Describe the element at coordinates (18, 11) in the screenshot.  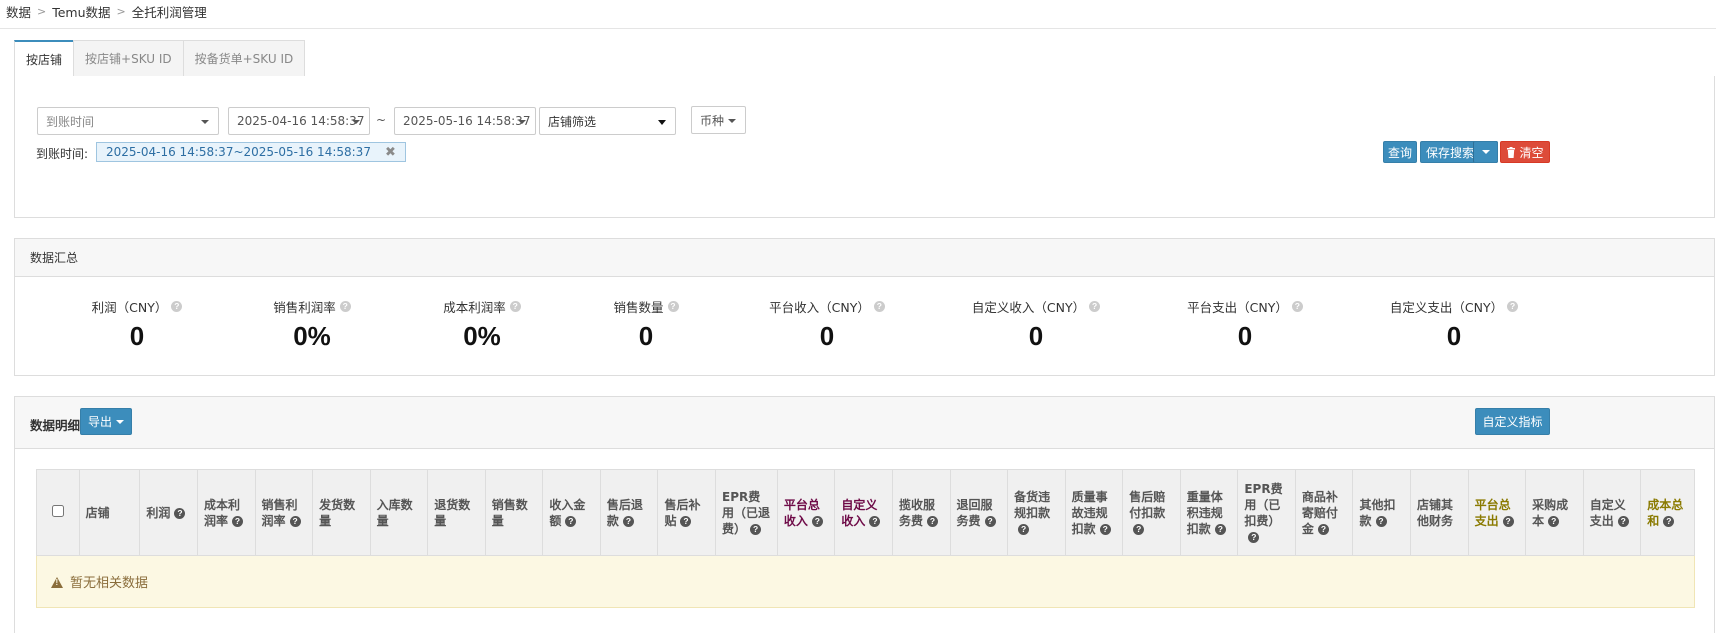
I see `breadcrumb-item-data: 数据` at that location.